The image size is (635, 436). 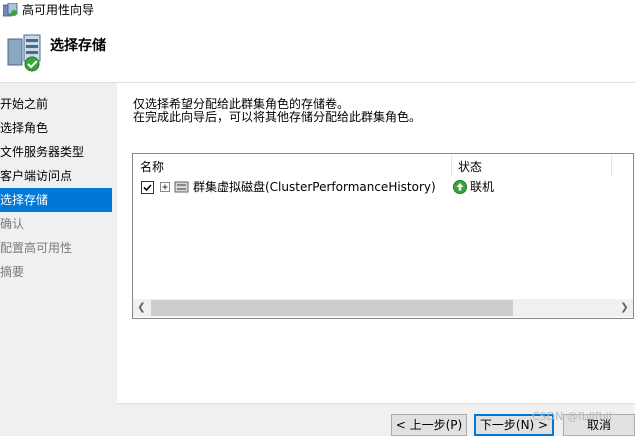 I want to click on cluster-disk-icon, so click(x=181, y=187).